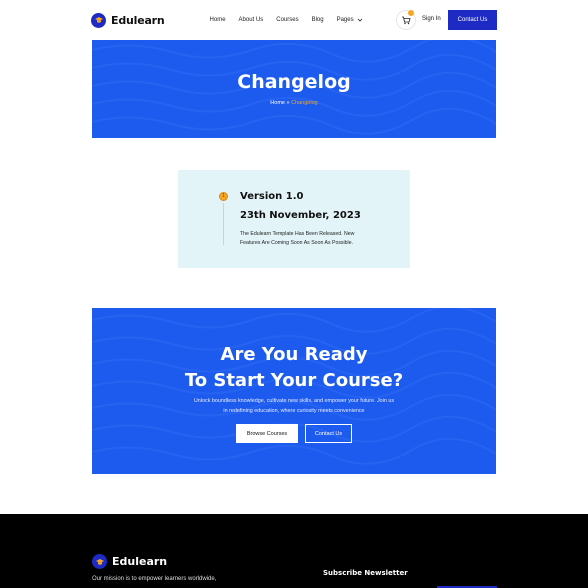  I want to click on sign-in-link: Sign In, so click(431, 19).